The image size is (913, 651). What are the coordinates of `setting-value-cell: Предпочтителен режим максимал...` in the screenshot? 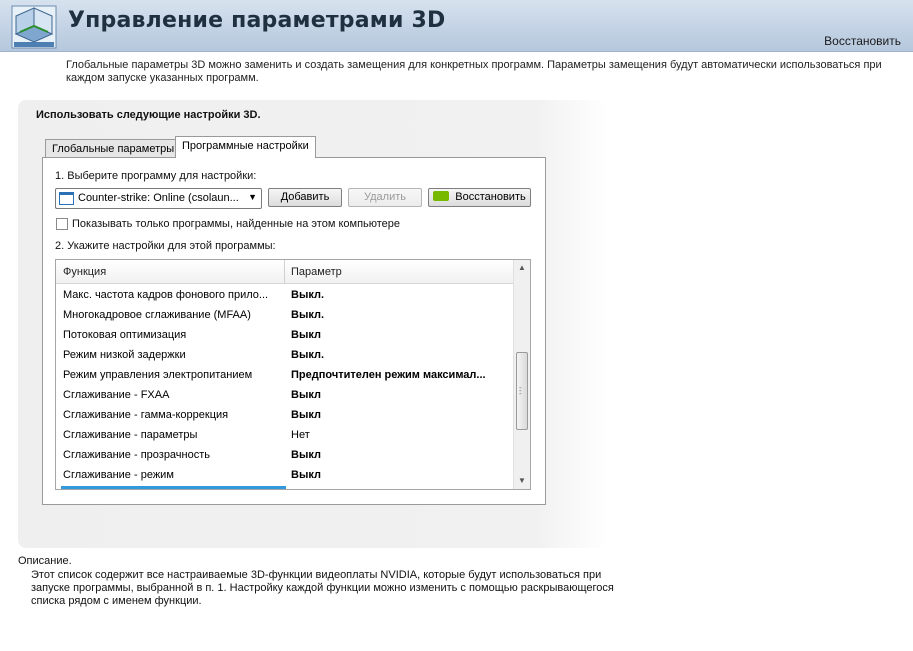 It's located at (401, 375).